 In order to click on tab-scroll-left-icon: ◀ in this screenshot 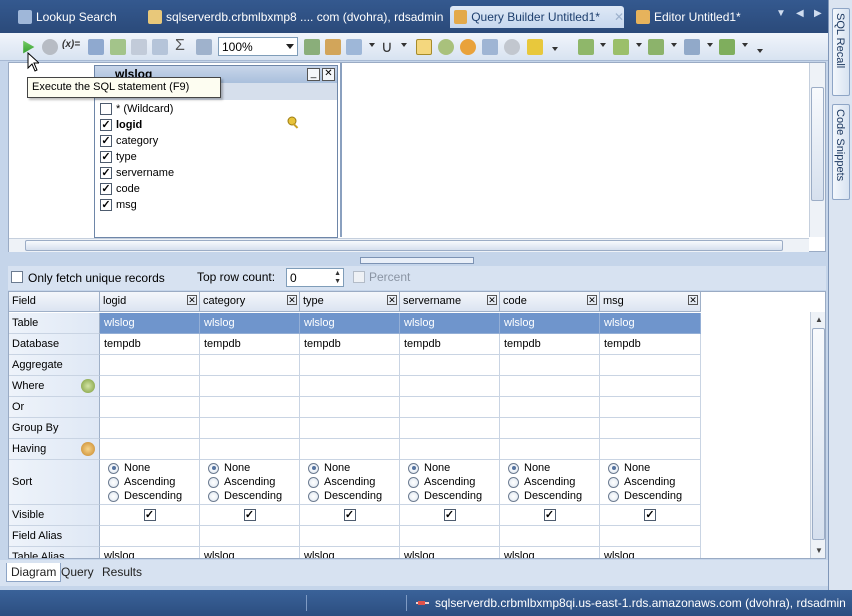, I will do `click(800, 13)`.